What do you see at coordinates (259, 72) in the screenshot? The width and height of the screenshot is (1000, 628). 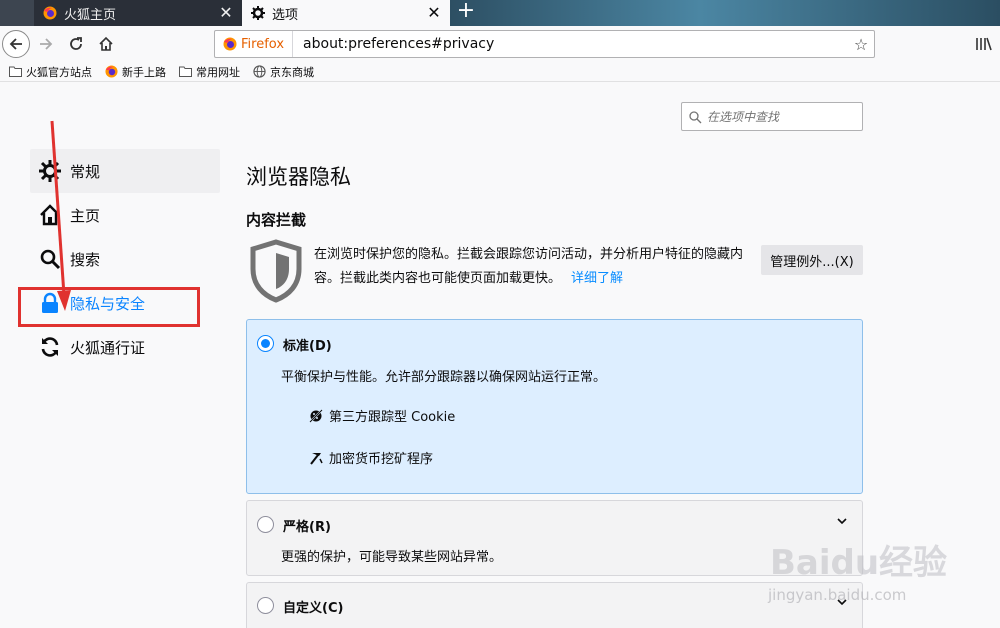 I see `globe-icon` at bounding box center [259, 72].